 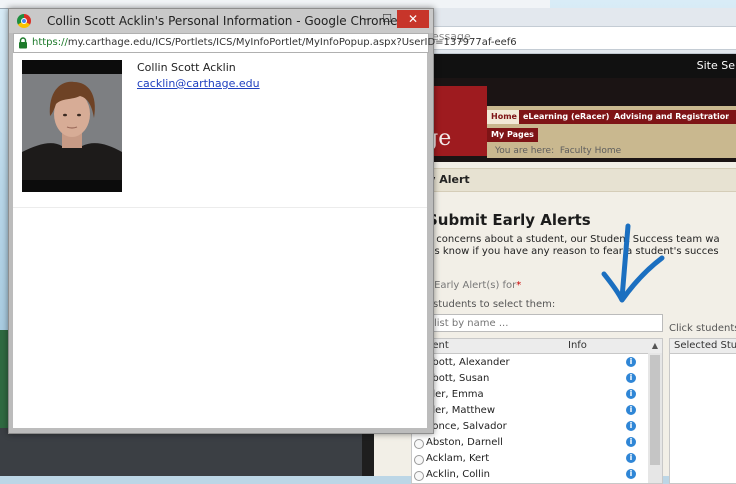 I want to click on chrome-logo-icon, so click(x=24, y=21).